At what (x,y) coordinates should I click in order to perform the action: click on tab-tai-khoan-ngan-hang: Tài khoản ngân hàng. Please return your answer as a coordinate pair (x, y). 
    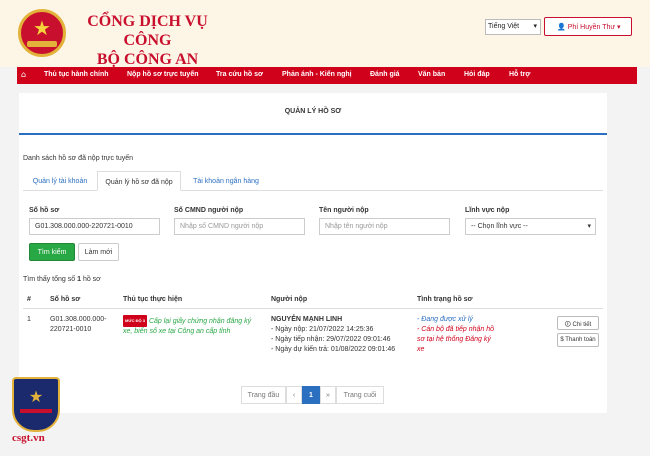
    Looking at the image, I should click on (226, 181).